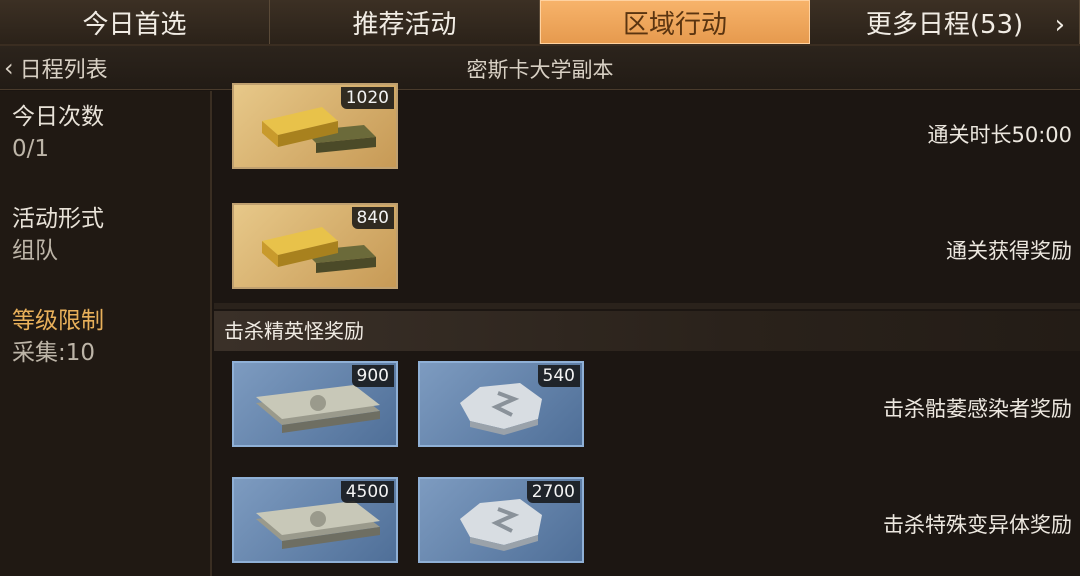 The height and width of the screenshot is (576, 1080). What do you see at coordinates (553, 492) in the screenshot?
I see `item-quantity: 2700` at bounding box center [553, 492].